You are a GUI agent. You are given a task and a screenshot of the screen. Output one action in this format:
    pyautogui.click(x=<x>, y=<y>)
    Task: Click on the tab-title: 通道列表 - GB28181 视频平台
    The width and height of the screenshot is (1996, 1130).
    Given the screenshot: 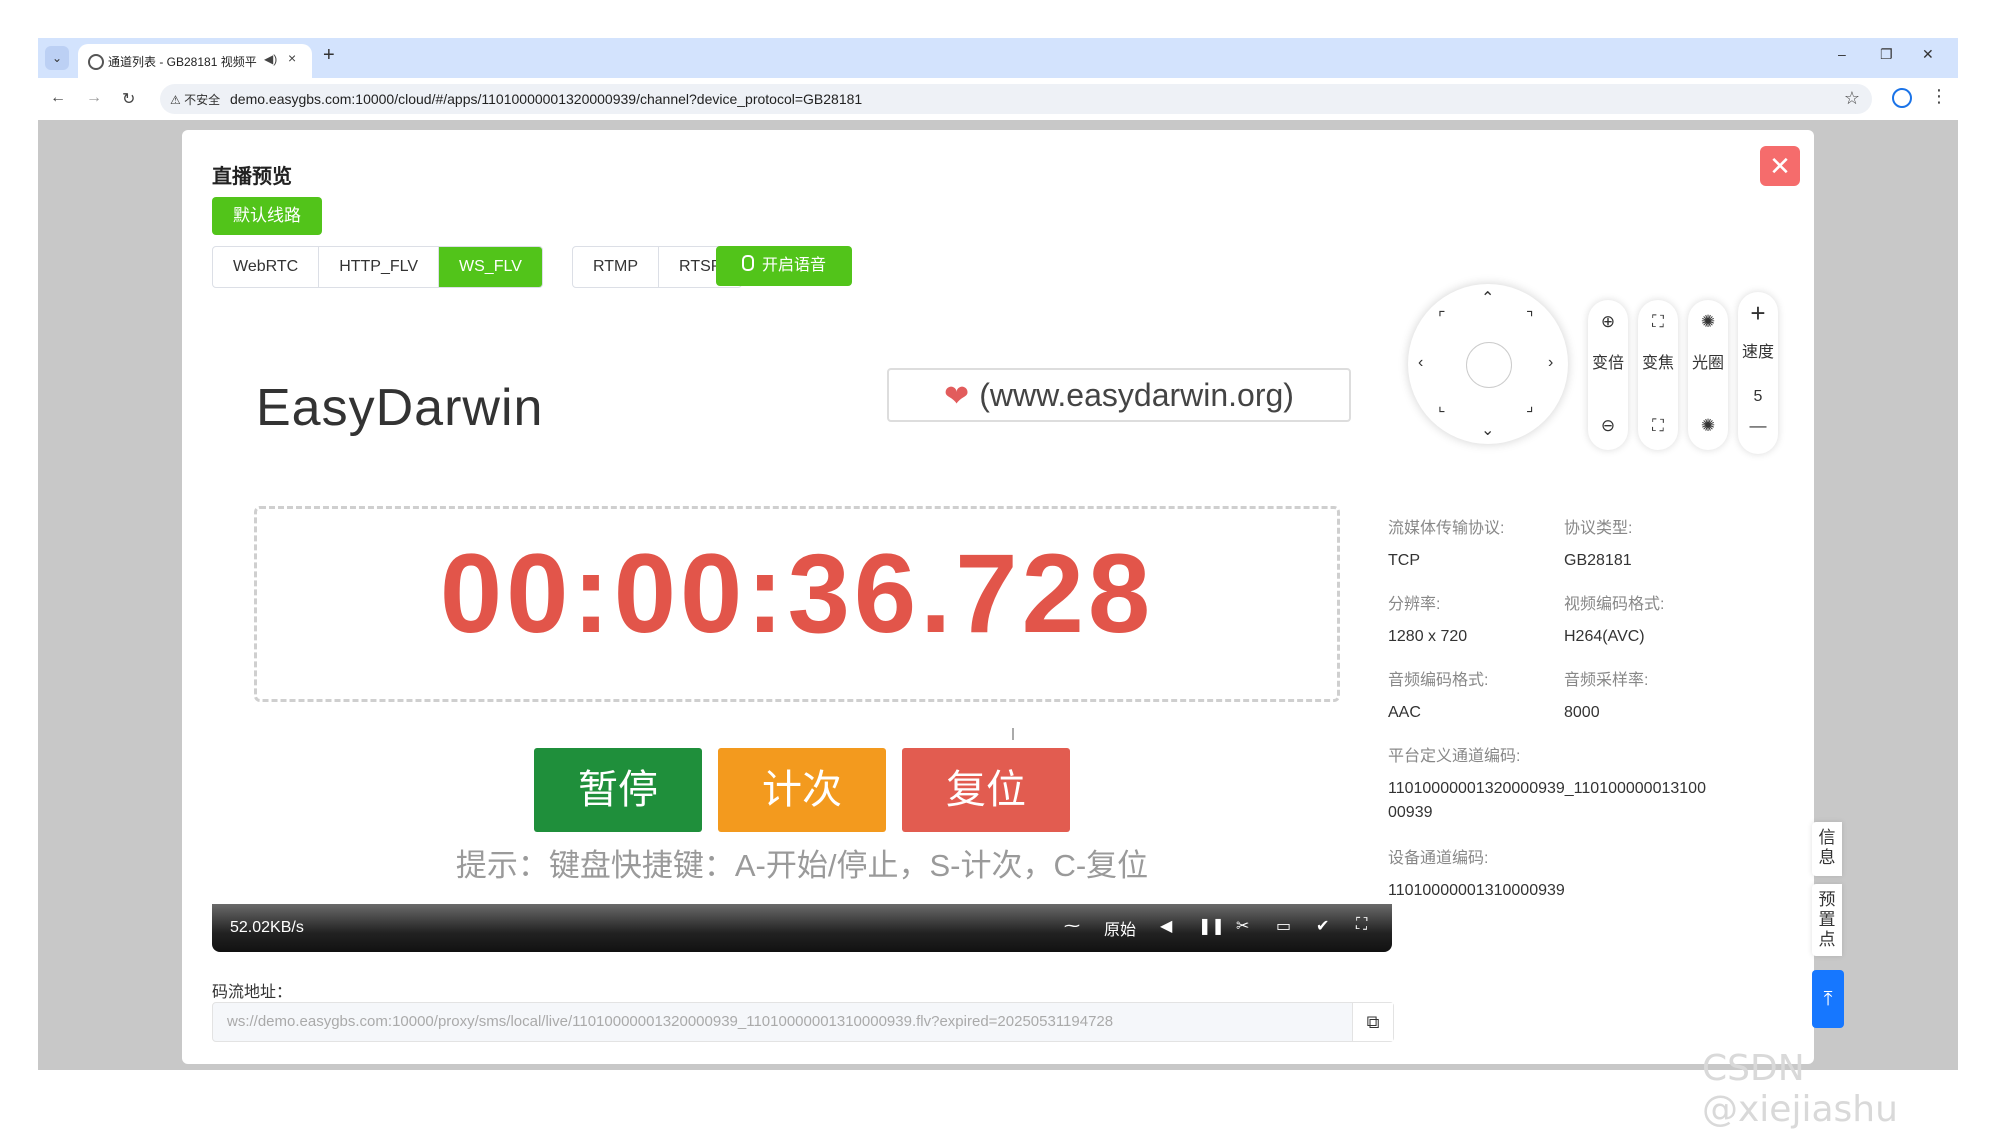 What is the action you would take?
    pyautogui.click(x=183, y=62)
    